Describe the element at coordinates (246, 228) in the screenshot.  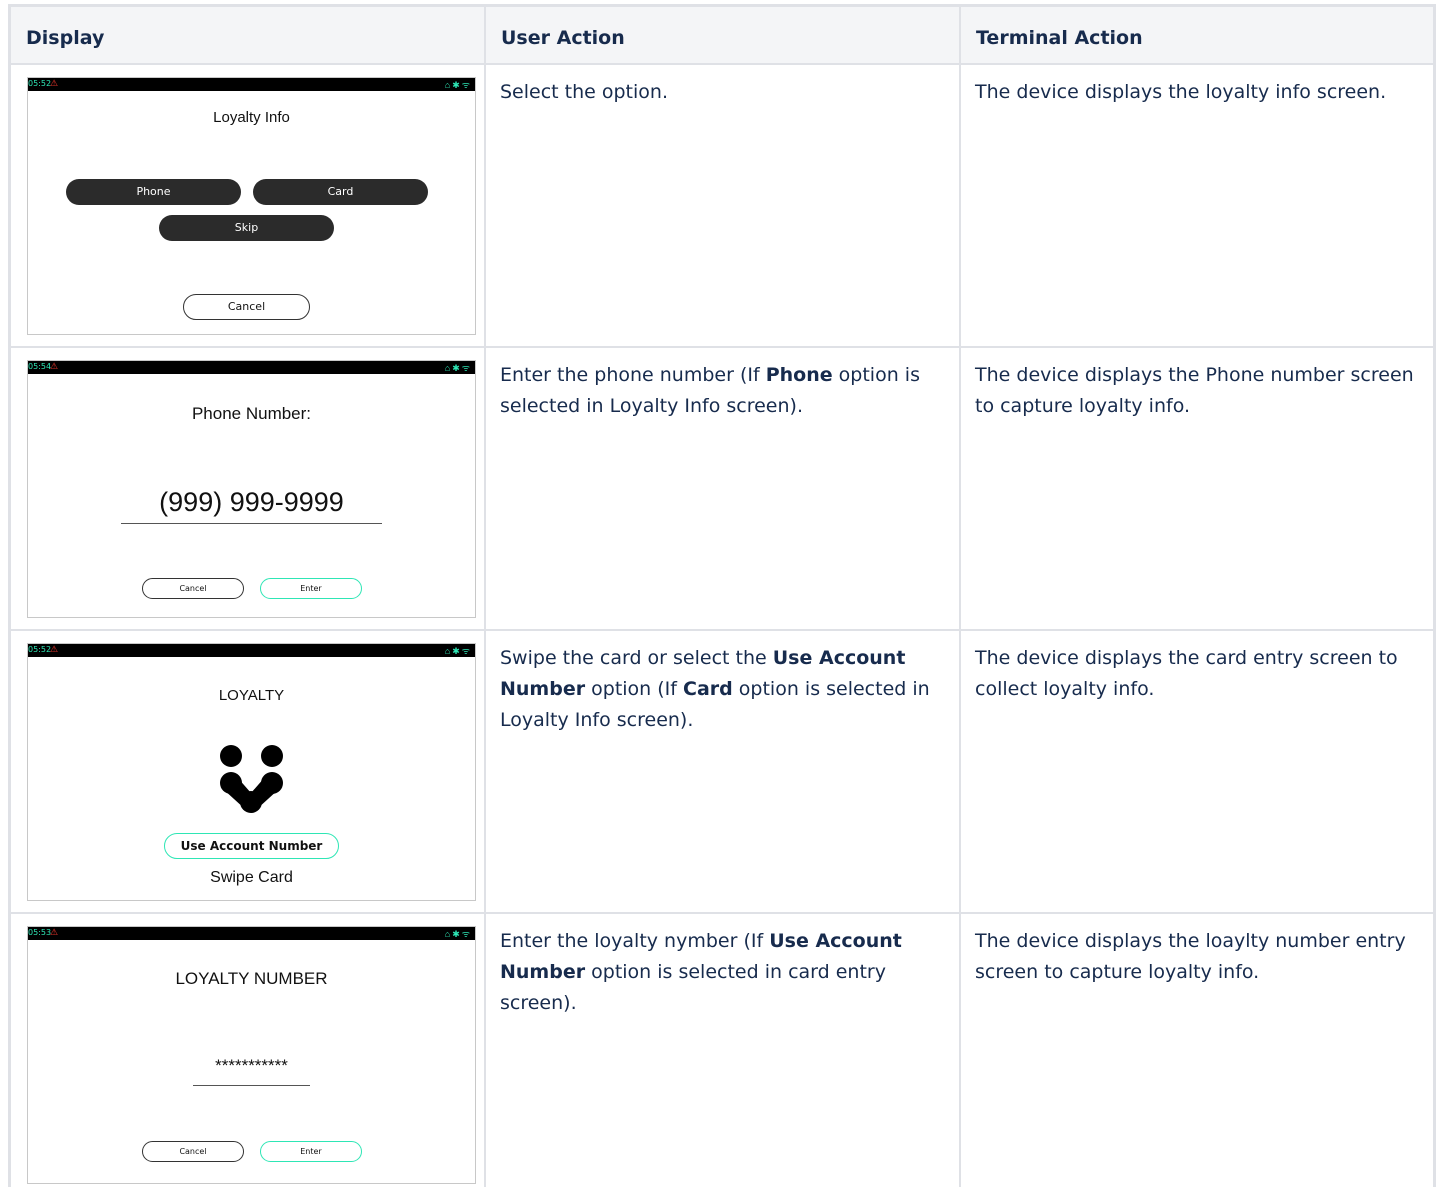
I see `skip-button: Skip` at that location.